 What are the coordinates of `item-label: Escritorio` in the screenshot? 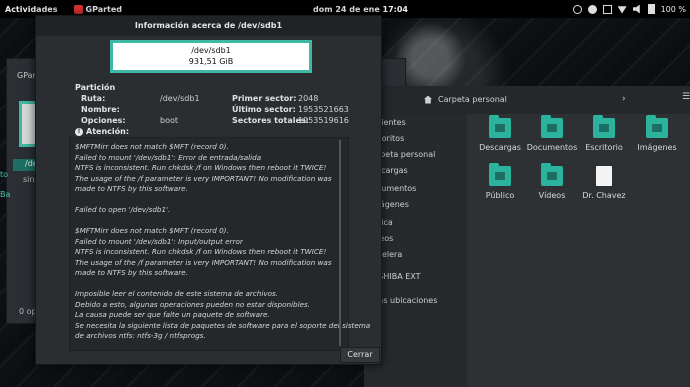 It's located at (604, 147).